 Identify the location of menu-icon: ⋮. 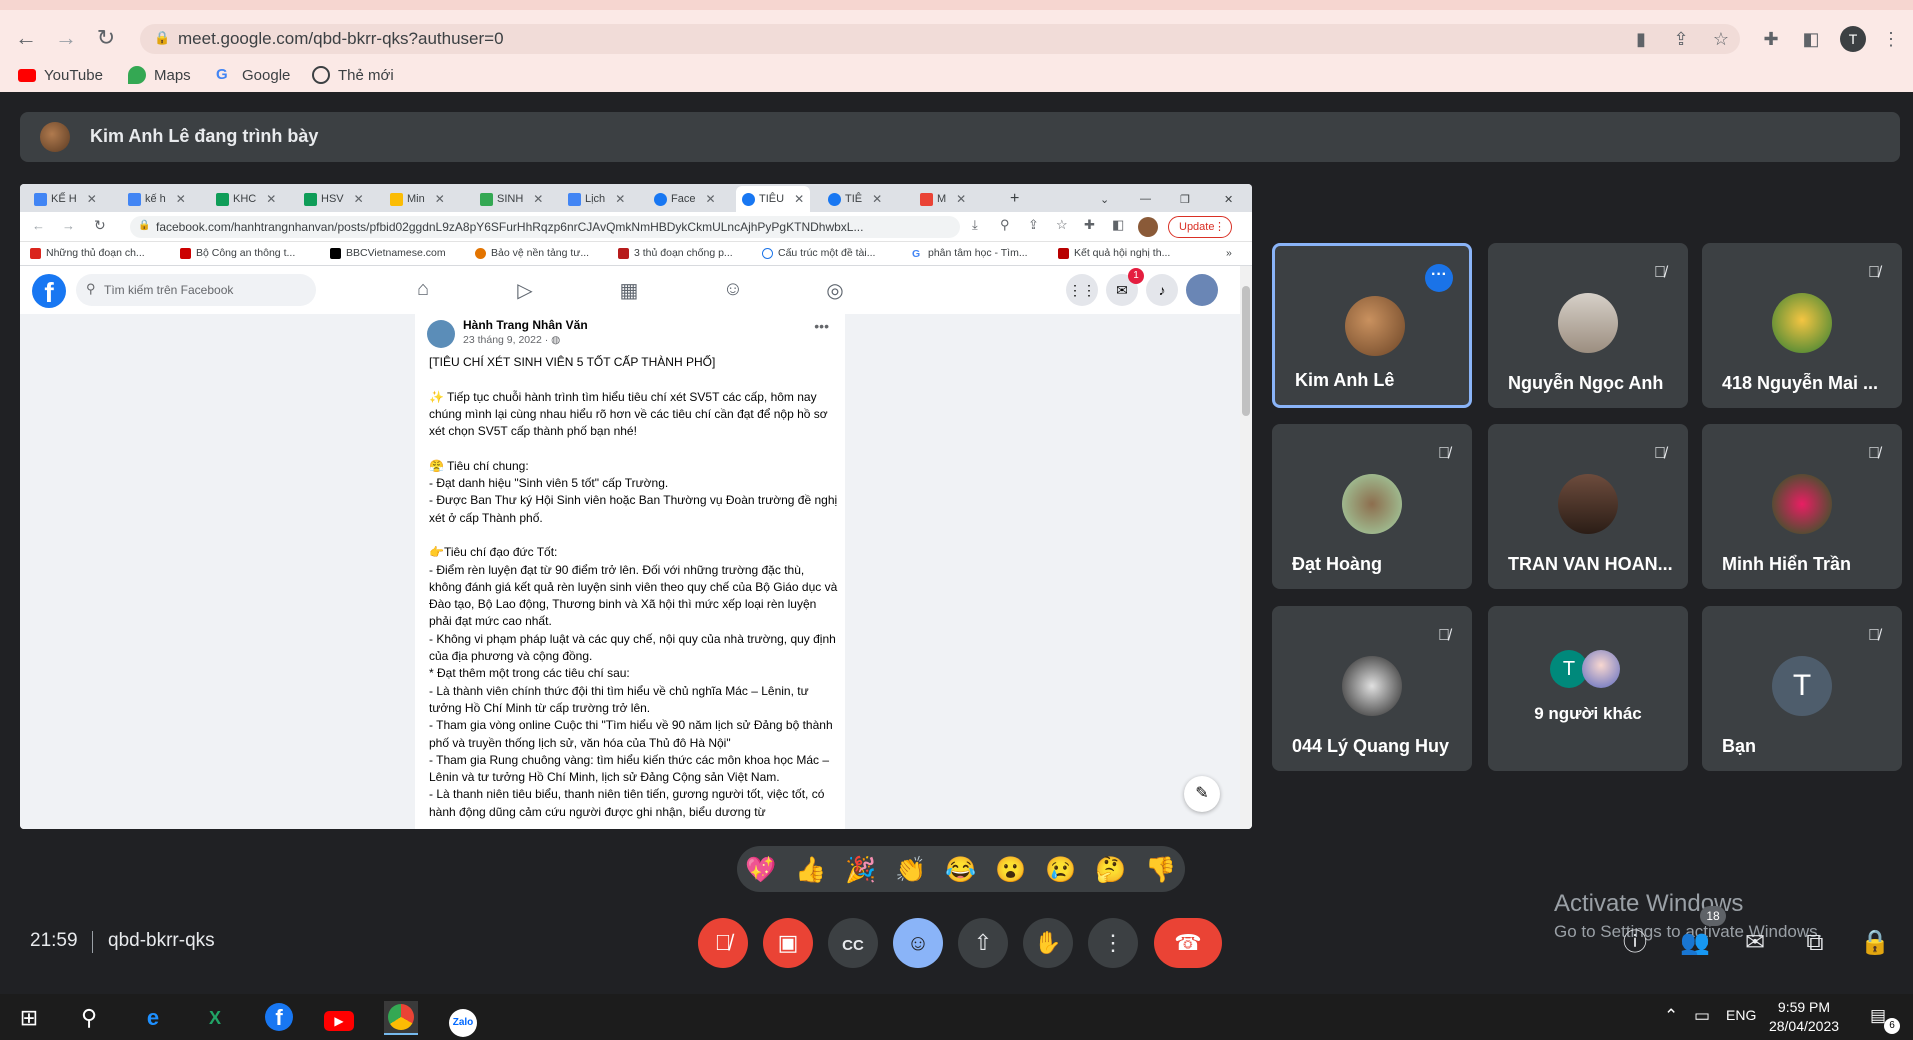
(1891, 39).